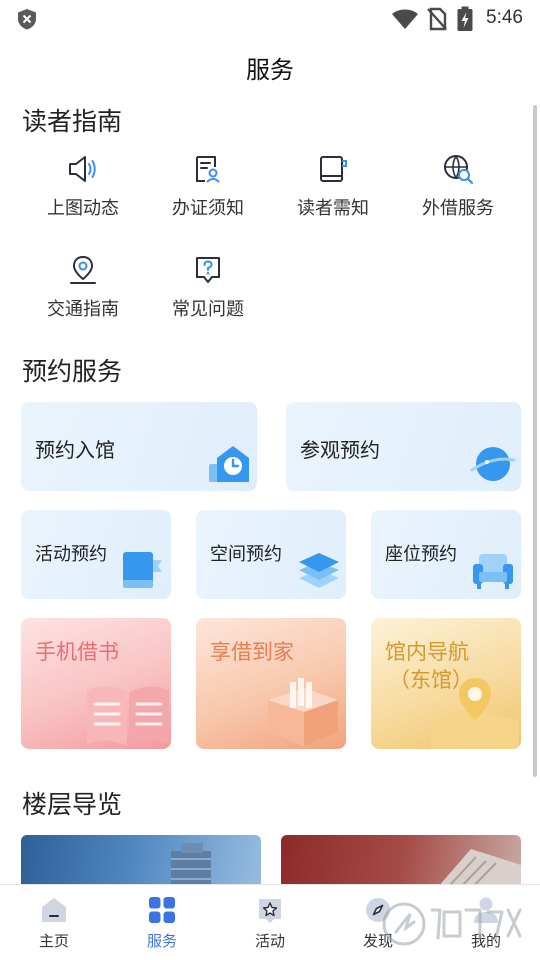 This screenshot has width=540, height=960. Describe the element at coordinates (493, 571) in the screenshot. I see `armchair-icon` at that location.